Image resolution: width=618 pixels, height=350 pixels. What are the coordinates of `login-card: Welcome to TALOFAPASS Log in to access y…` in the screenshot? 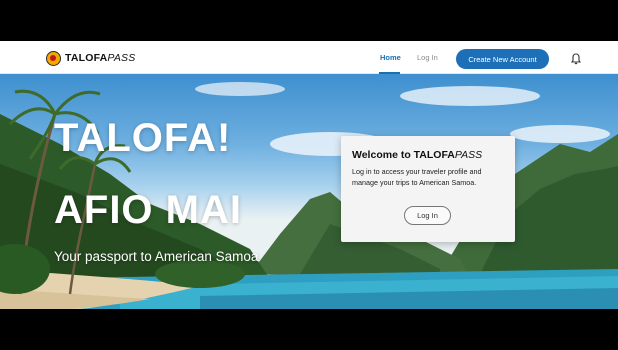 It's located at (428, 189).